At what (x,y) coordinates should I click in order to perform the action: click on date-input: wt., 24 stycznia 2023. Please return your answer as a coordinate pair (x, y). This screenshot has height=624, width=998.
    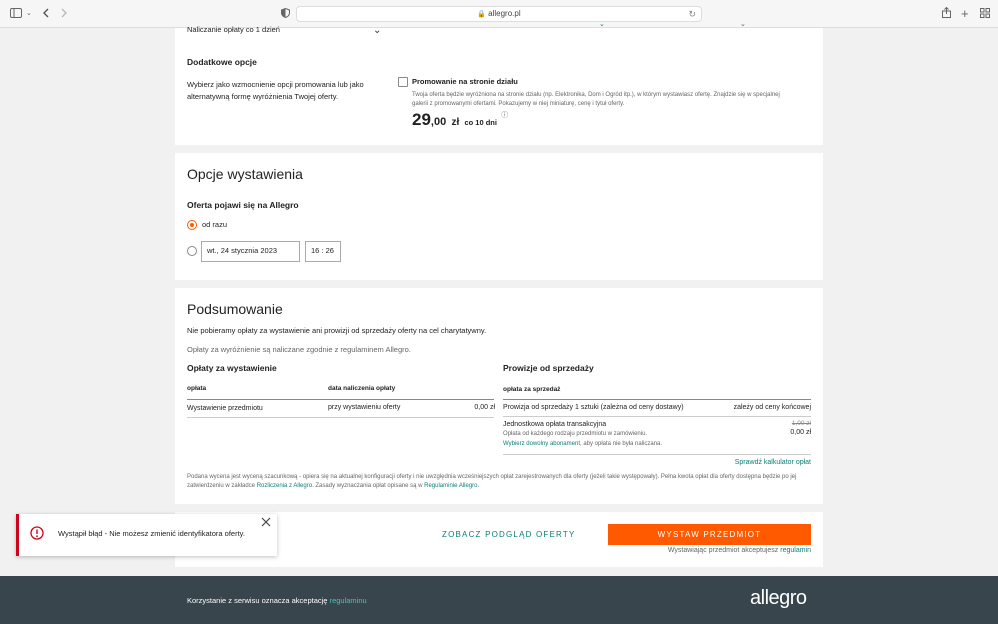
    Looking at the image, I should click on (250, 251).